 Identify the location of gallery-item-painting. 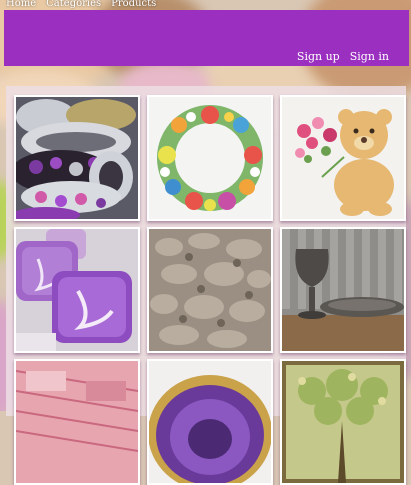
(343, 422).